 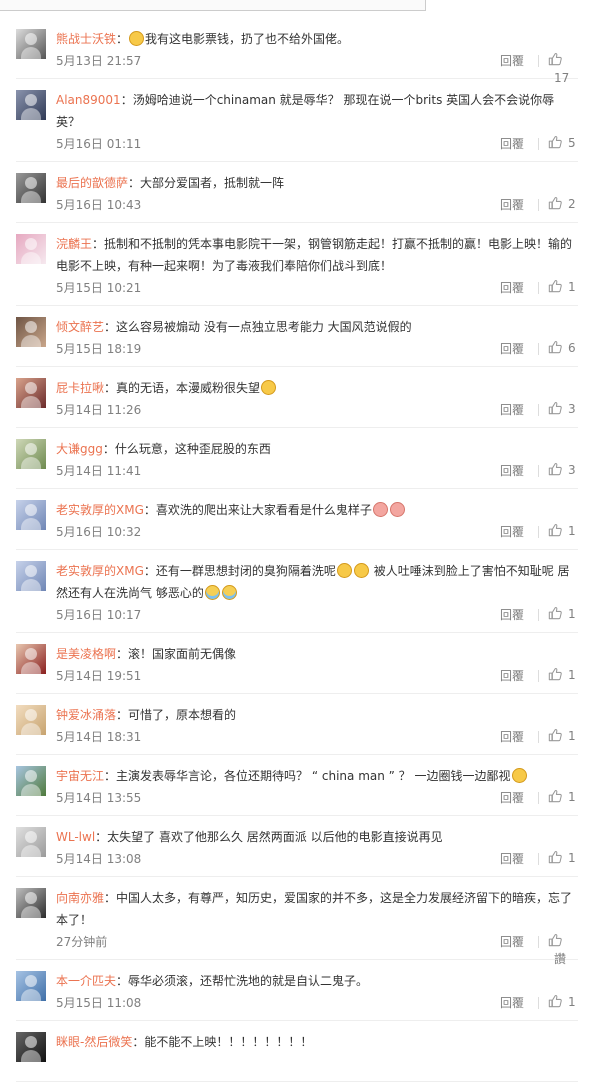 I want to click on comment-text: 大谦ggg：什么玩意，这种歪屁股的东西, so click(x=163, y=449).